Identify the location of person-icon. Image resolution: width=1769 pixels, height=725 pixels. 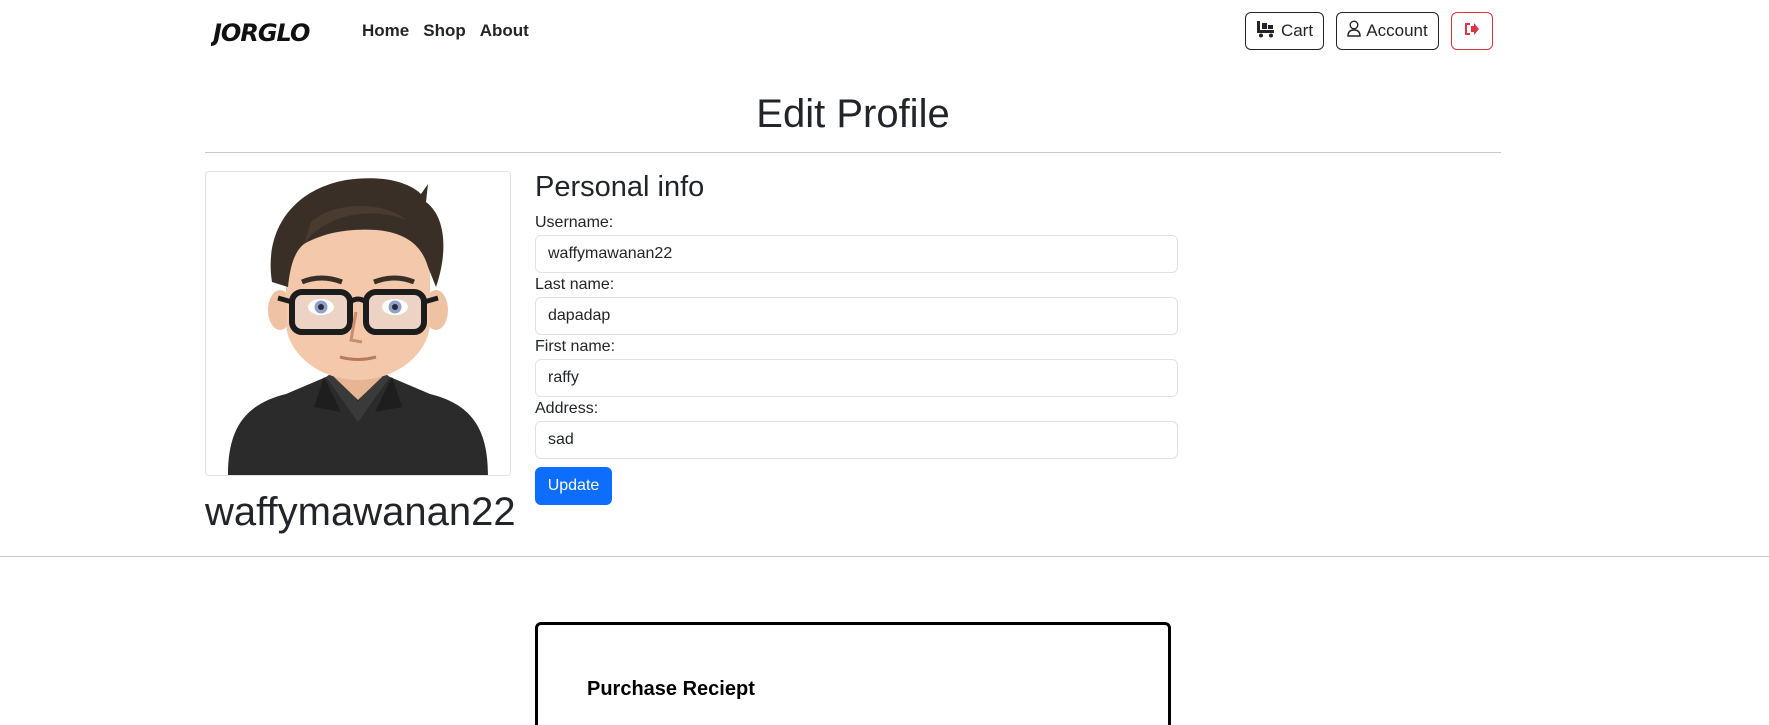
(1354, 31).